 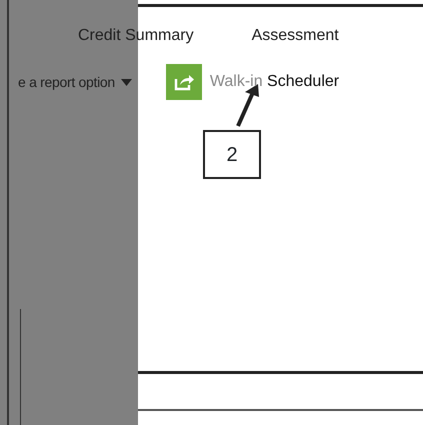 What do you see at coordinates (295, 36) in the screenshot?
I see `tab: Assessment` at bounding box center [295, 36].